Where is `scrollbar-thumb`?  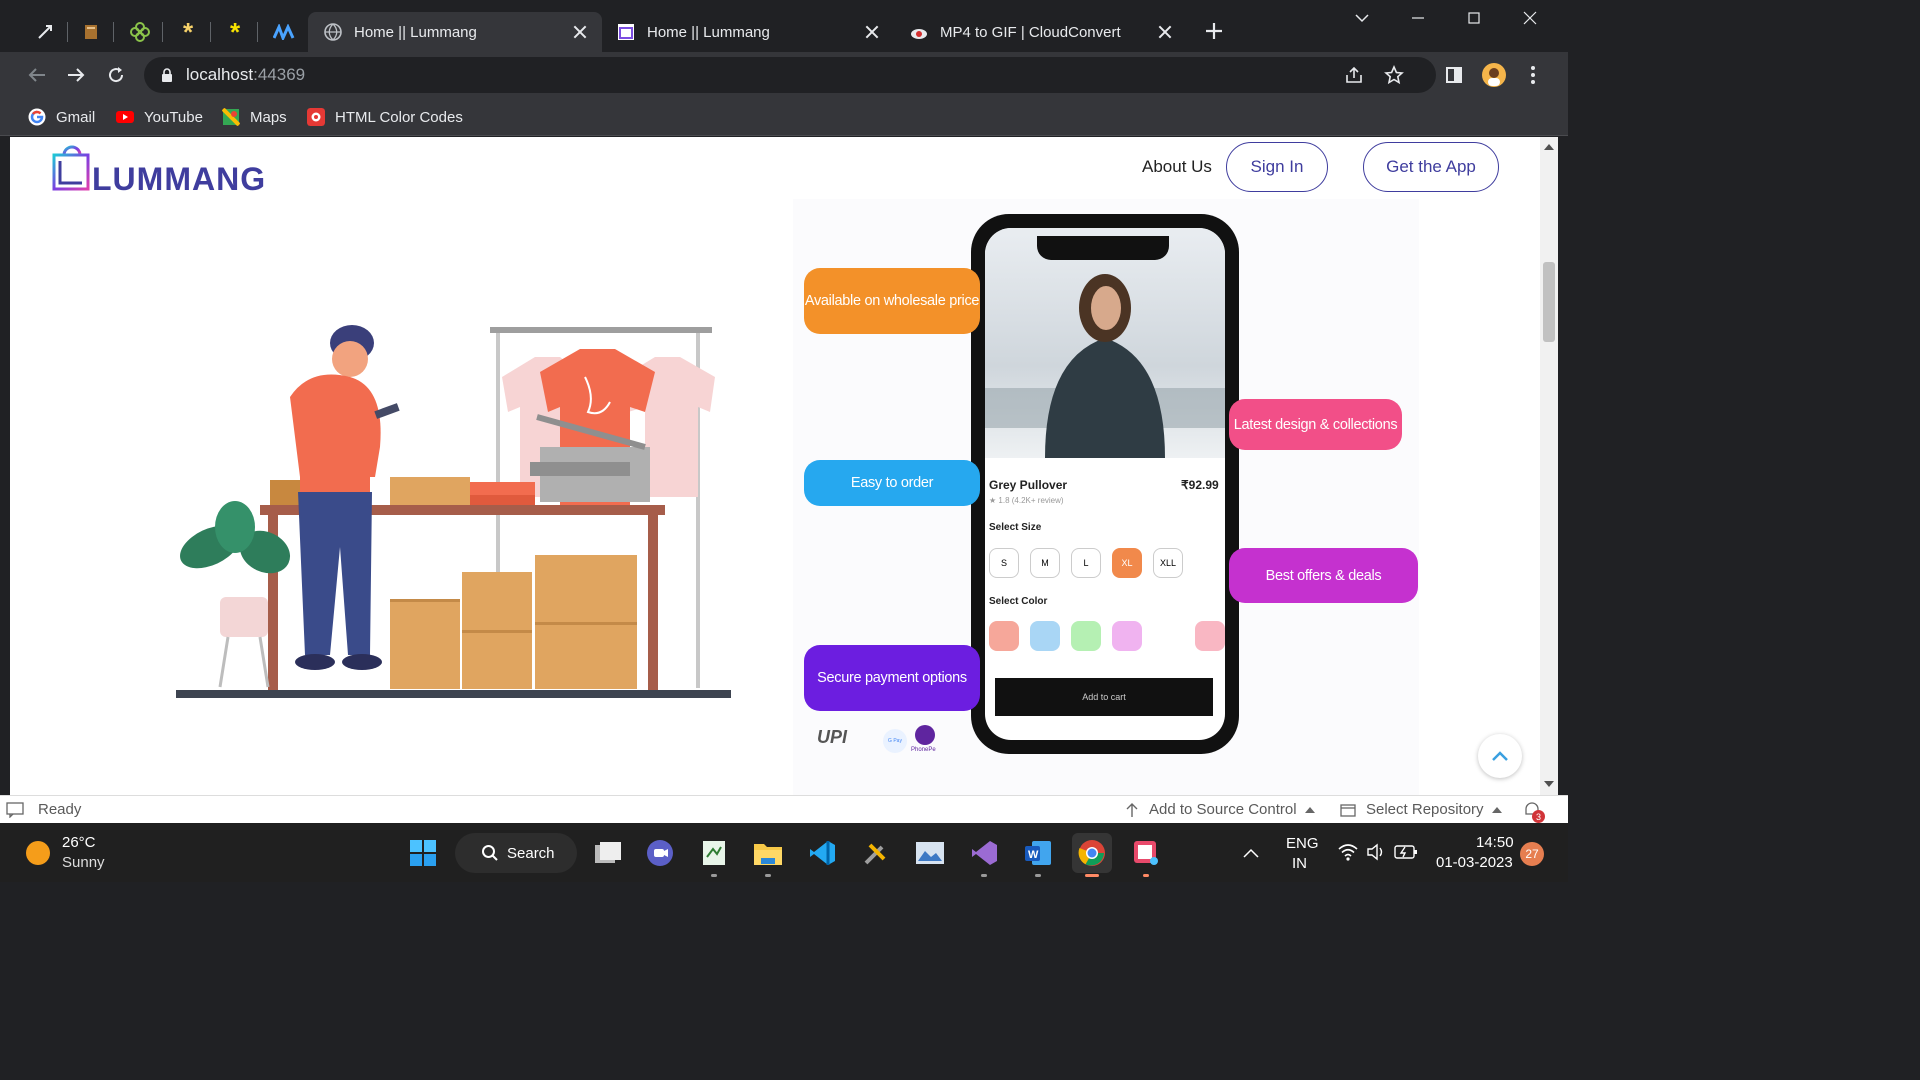
scrollbar-thumb is located at coordinates (1549, 302).